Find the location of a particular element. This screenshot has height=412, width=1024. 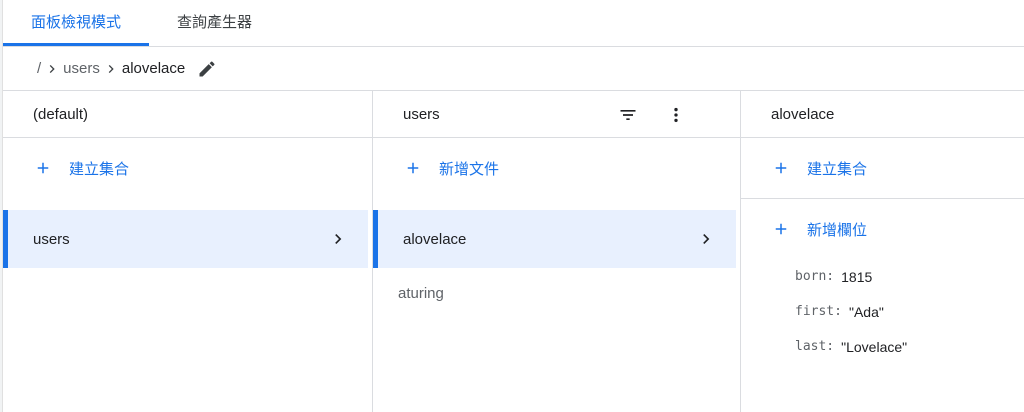

add-document-button: 新增文件 is located at coordinates (556, 168).